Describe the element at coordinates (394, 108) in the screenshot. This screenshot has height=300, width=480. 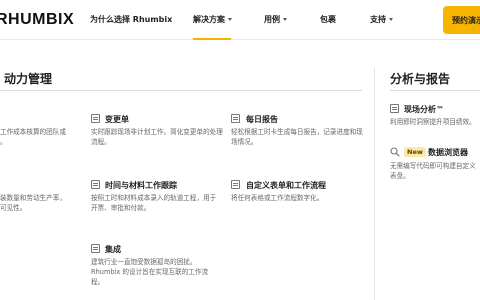
I see `field-analytics-icon` at that location.